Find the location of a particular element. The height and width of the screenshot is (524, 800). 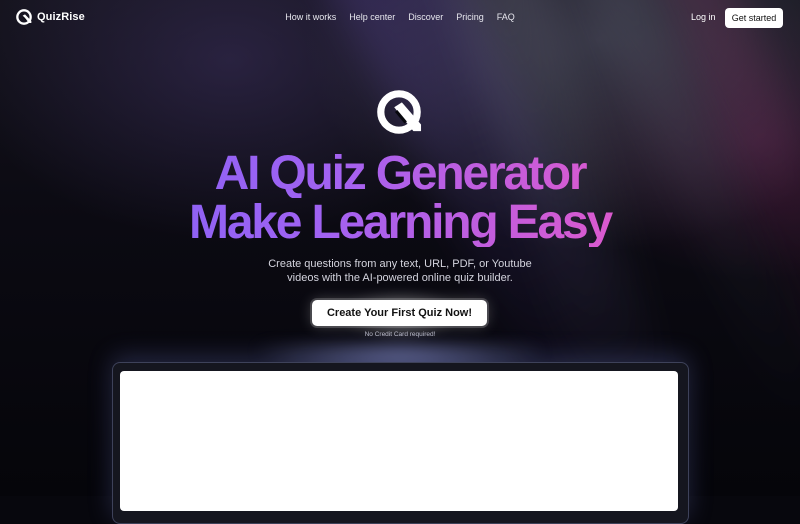

nav-link-help-center: Help center is located at coordinates (372, 17).